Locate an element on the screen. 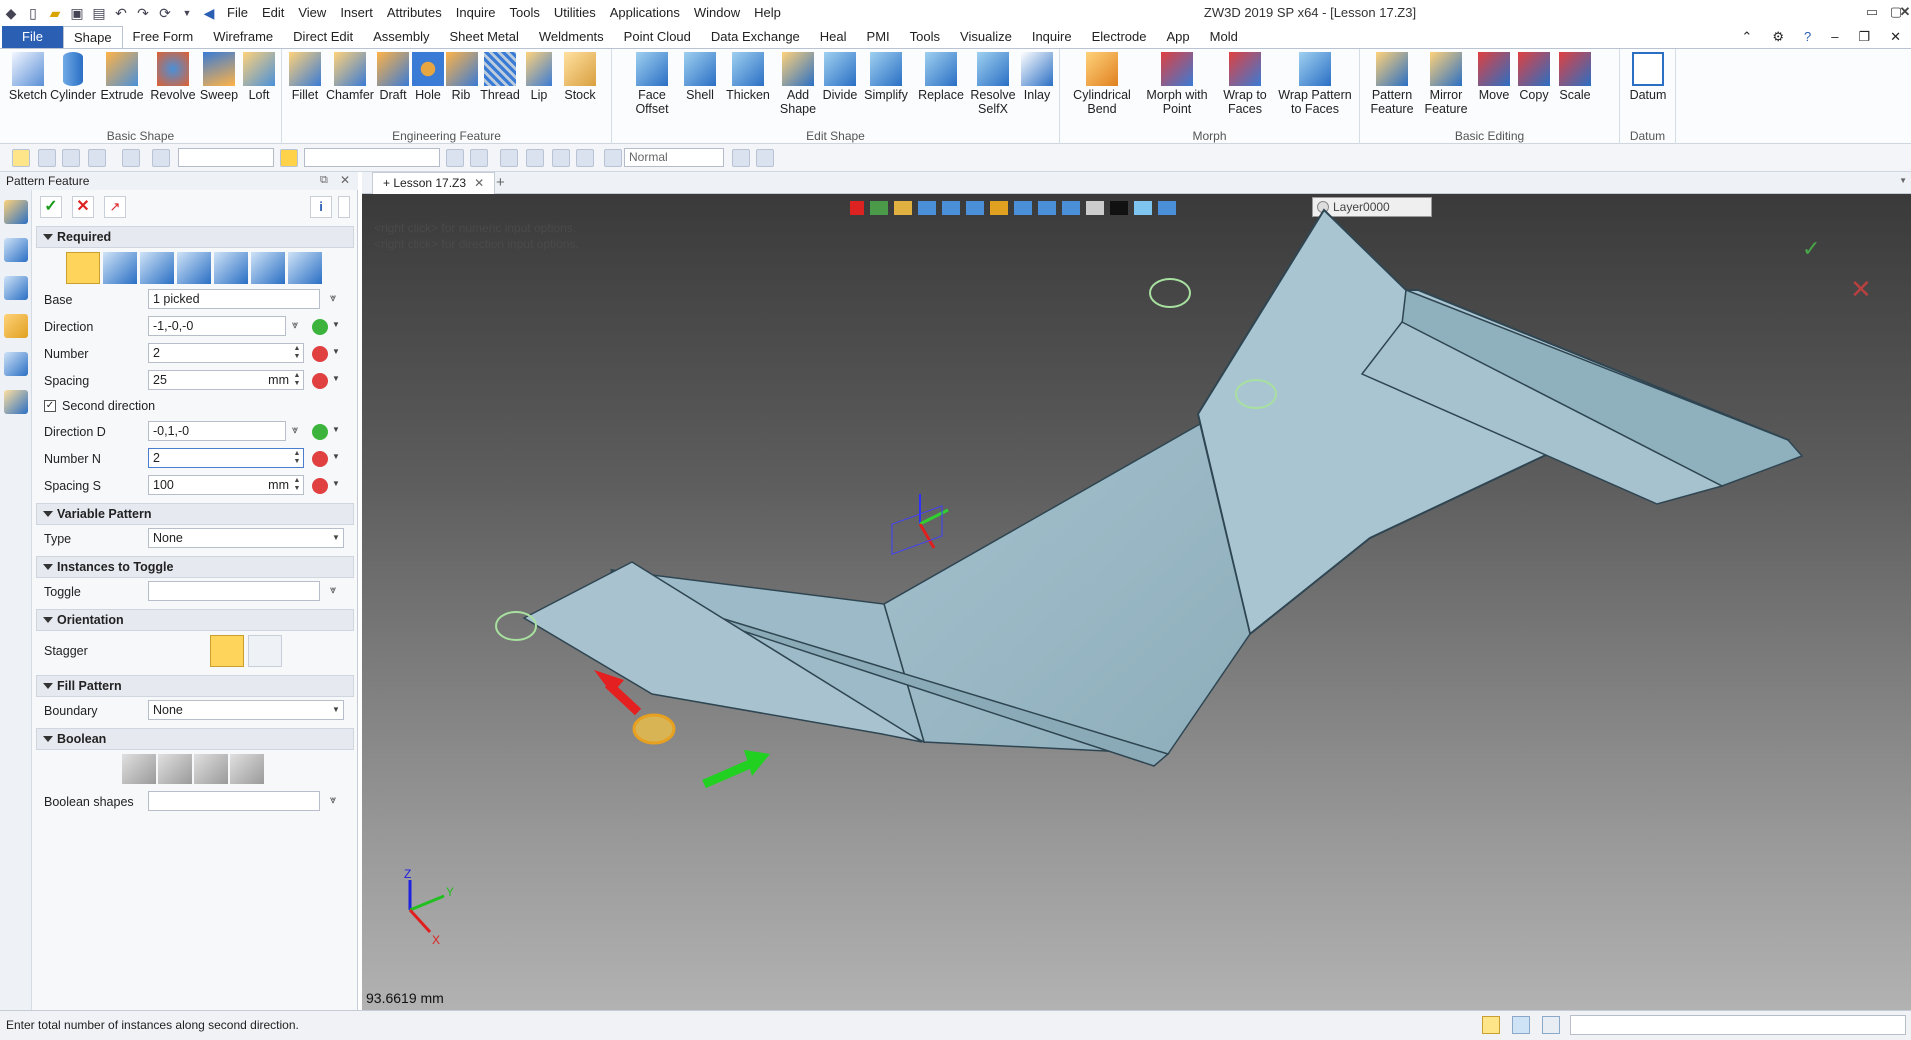 This screenshot has width=1911, height=1040. menu-inquire: Inquire is located at coordinates (476, 13).